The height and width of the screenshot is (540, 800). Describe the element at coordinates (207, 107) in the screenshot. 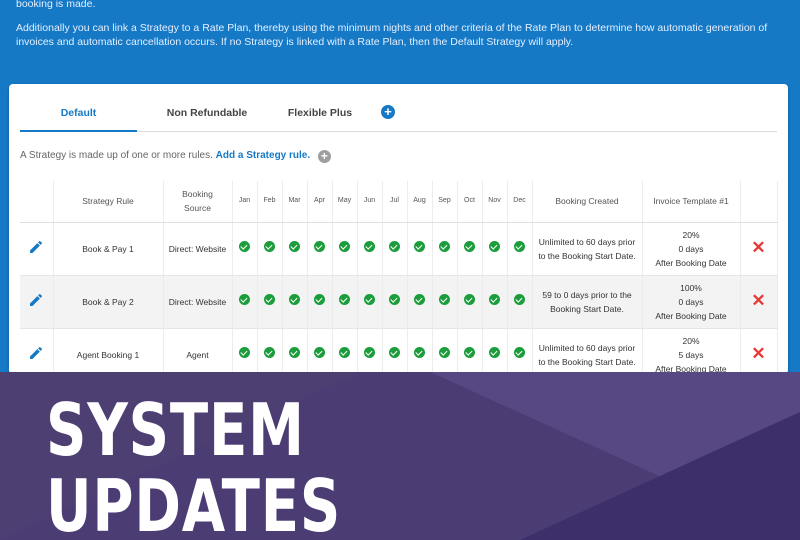

I see `tab-non-refundable: Non Refundable` at that location.